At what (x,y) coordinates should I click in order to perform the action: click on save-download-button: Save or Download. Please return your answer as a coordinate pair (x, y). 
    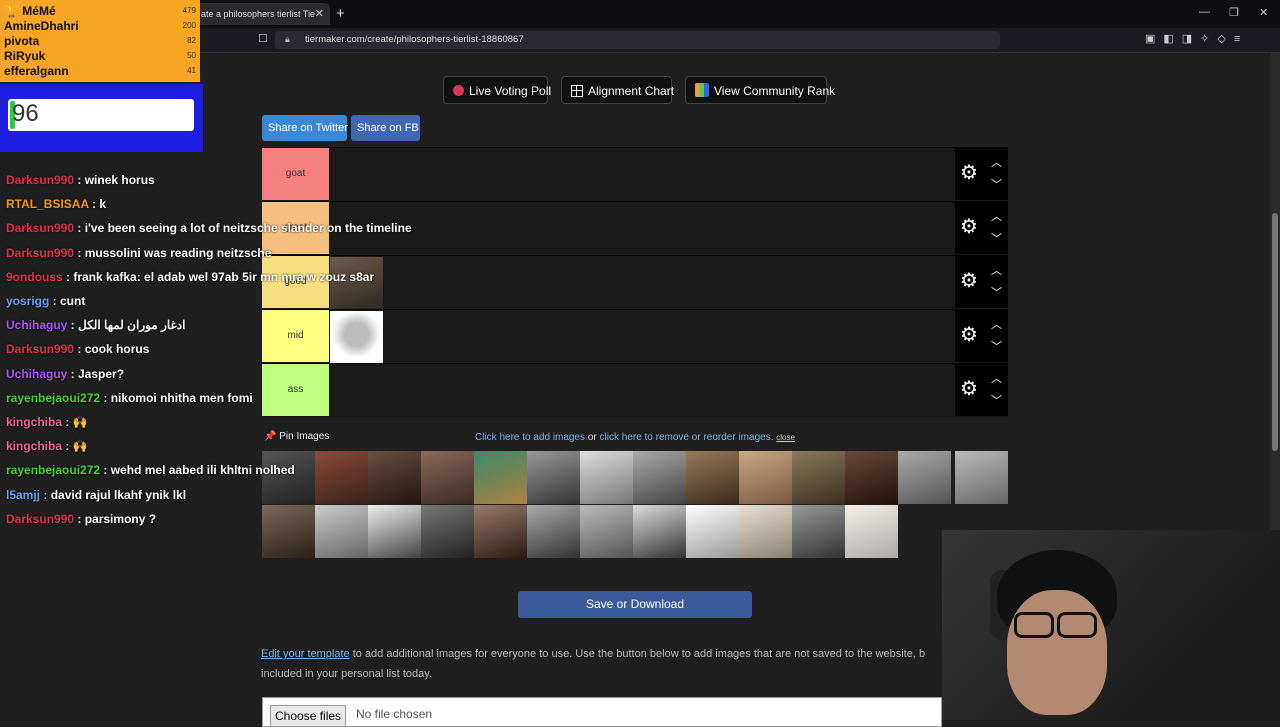
    Looking at the image, I should click on (635, 604).